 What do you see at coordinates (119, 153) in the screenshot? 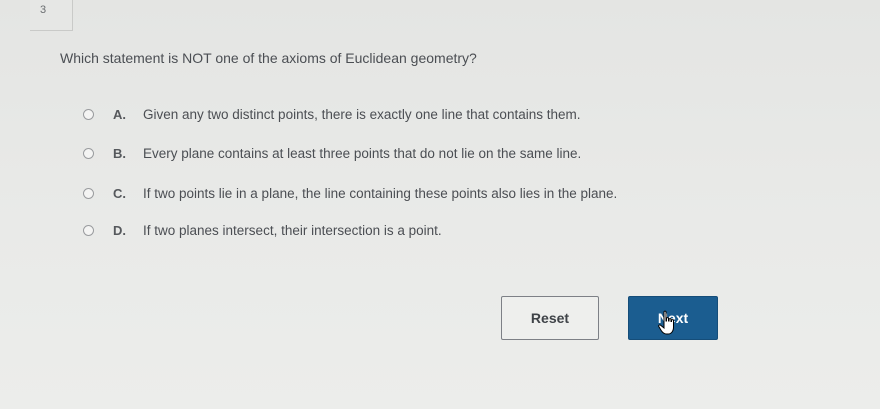
I see `option-letter: B.` at bounding box center [119, 153].